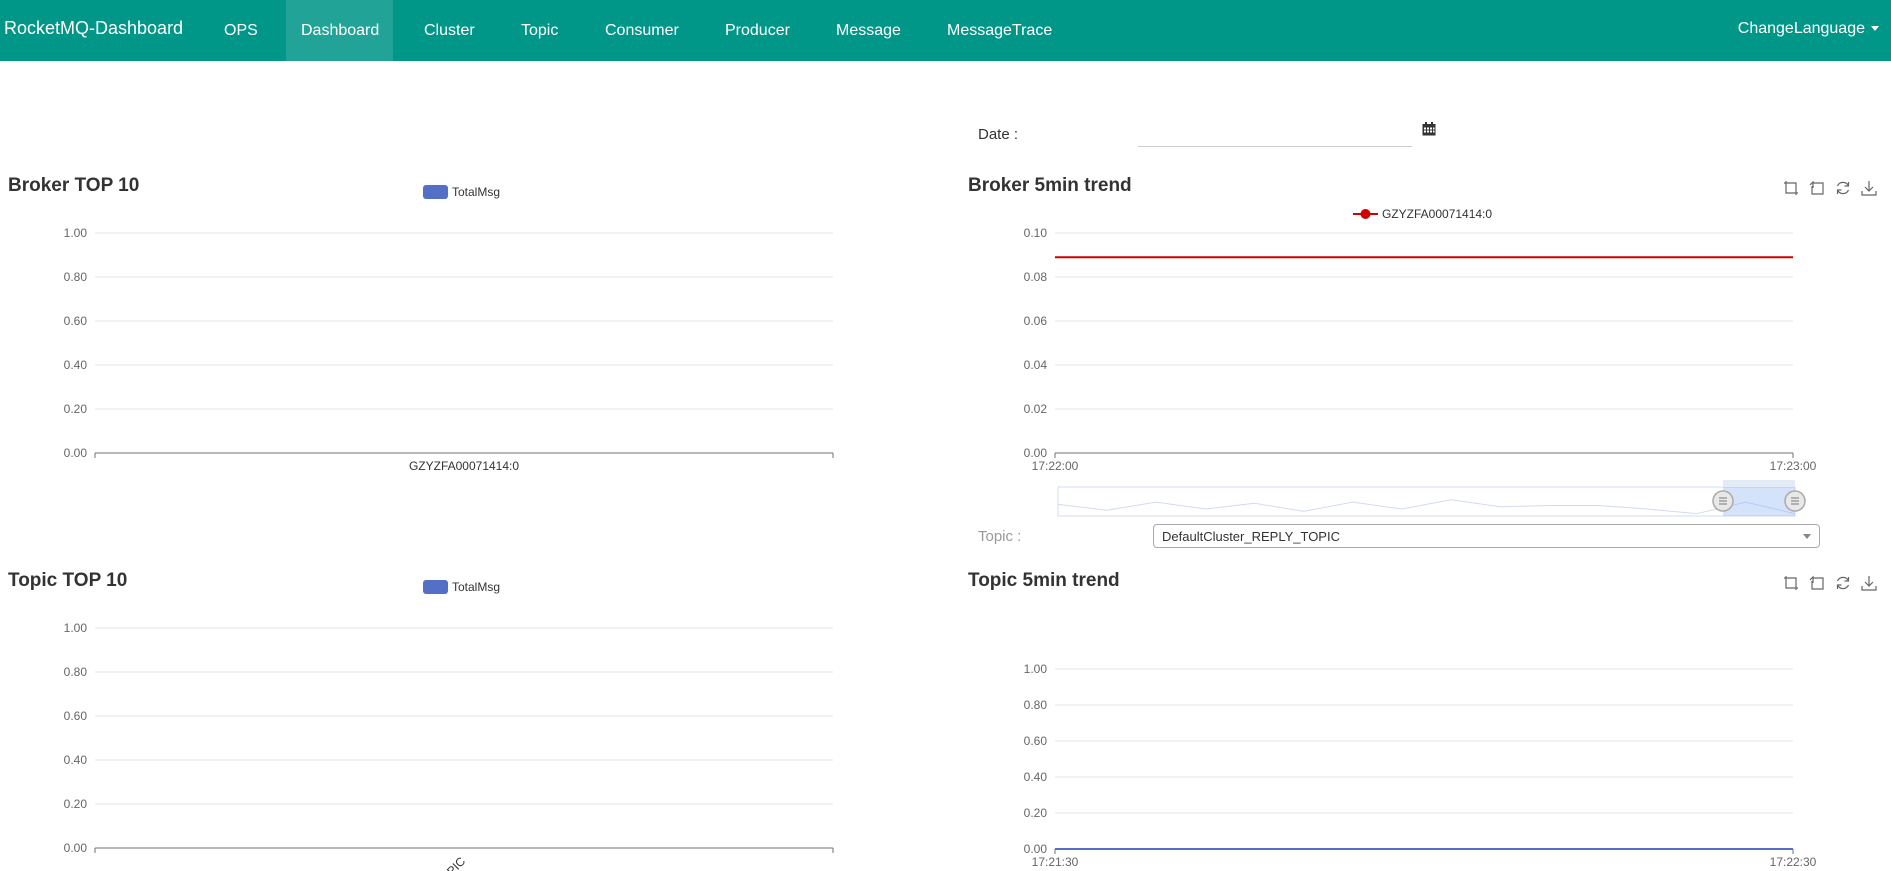 This screenshot has width=1891, height=871. I want to click on topic-select-value: DefaultCluster_REPLY_TOPIC, so click(1251, 536).